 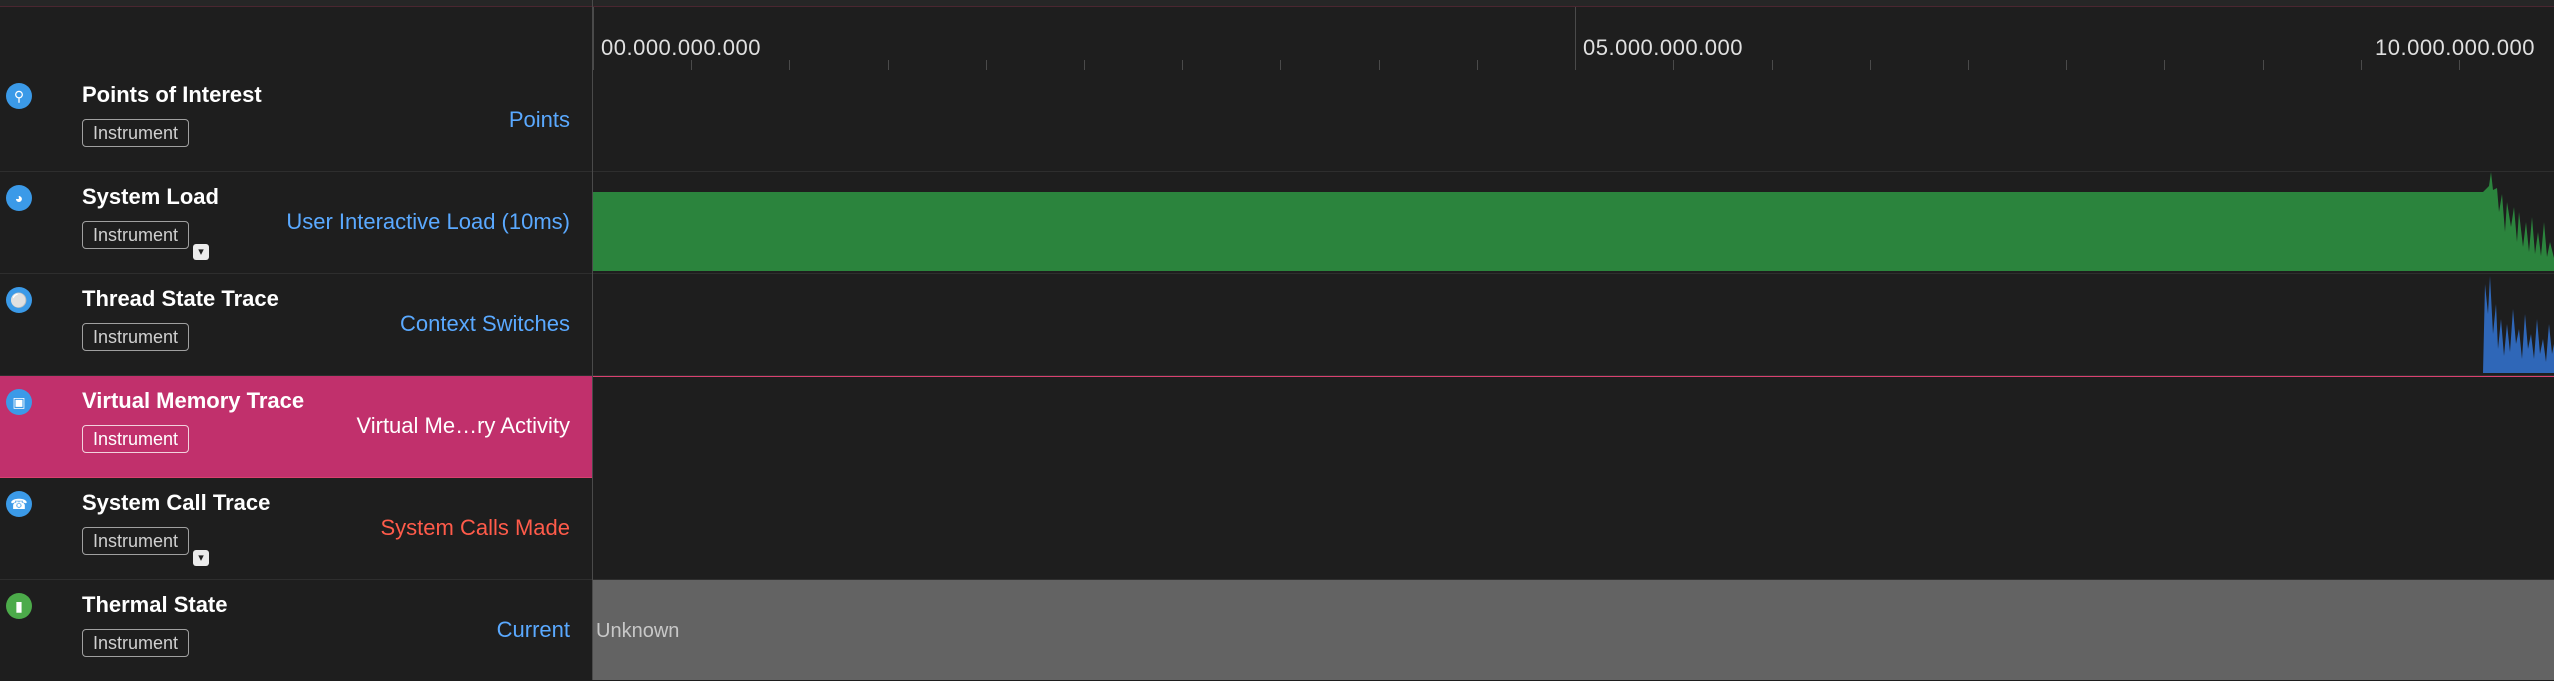 What do you see at coordinates (1543, 231) in the screenshot?
I see `system-load-bar` at bounding box center [1543, 231].